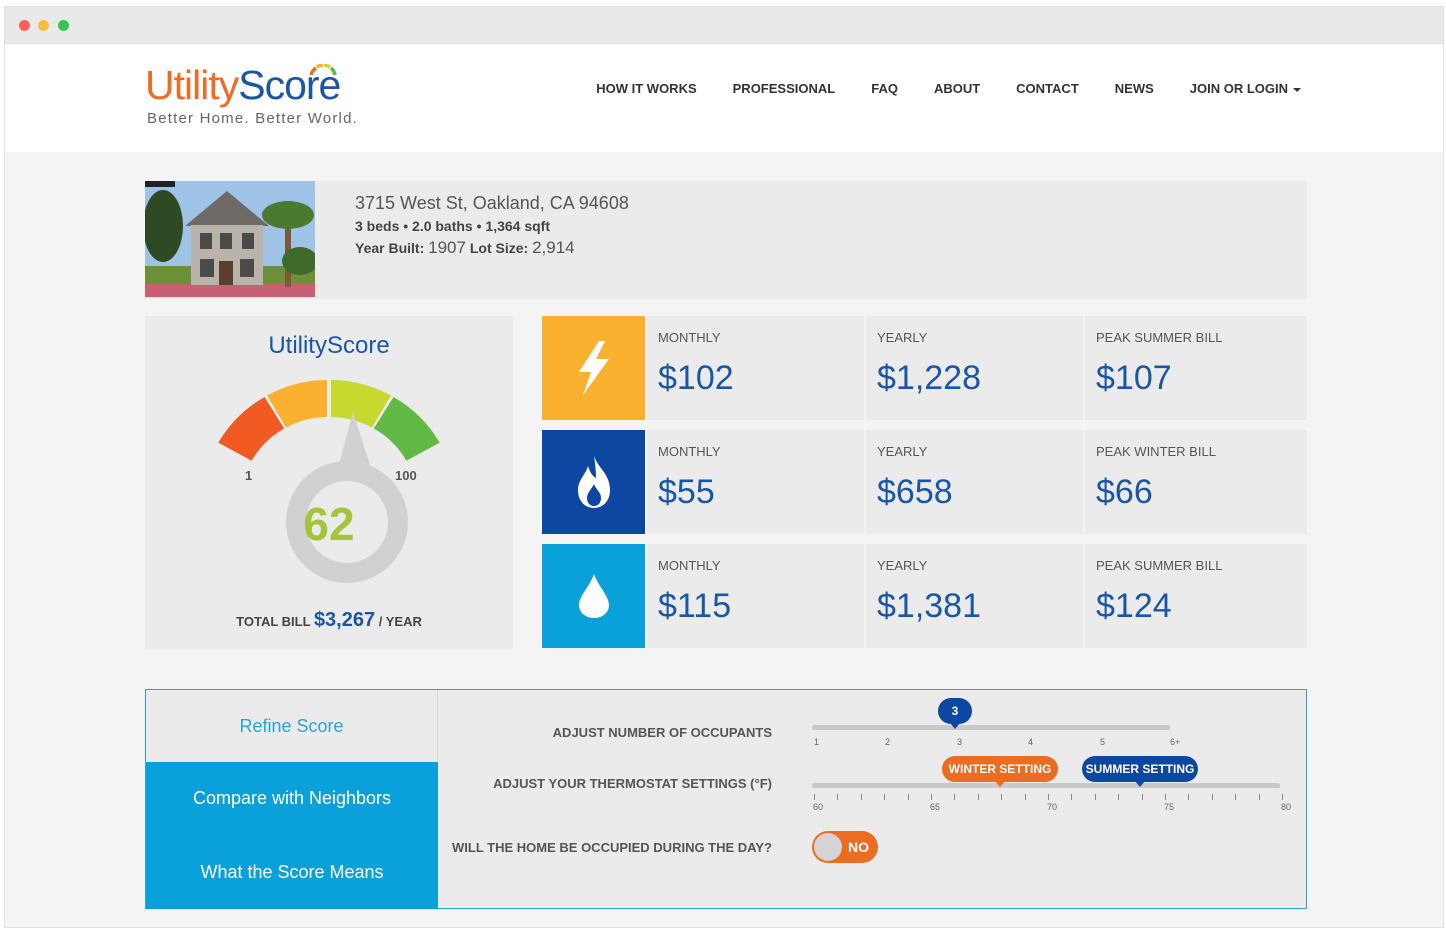  Describe the element at coordinates (252, 118) in the screenshot. I see `logo-tagline: Better Home. Better World.` at that location.